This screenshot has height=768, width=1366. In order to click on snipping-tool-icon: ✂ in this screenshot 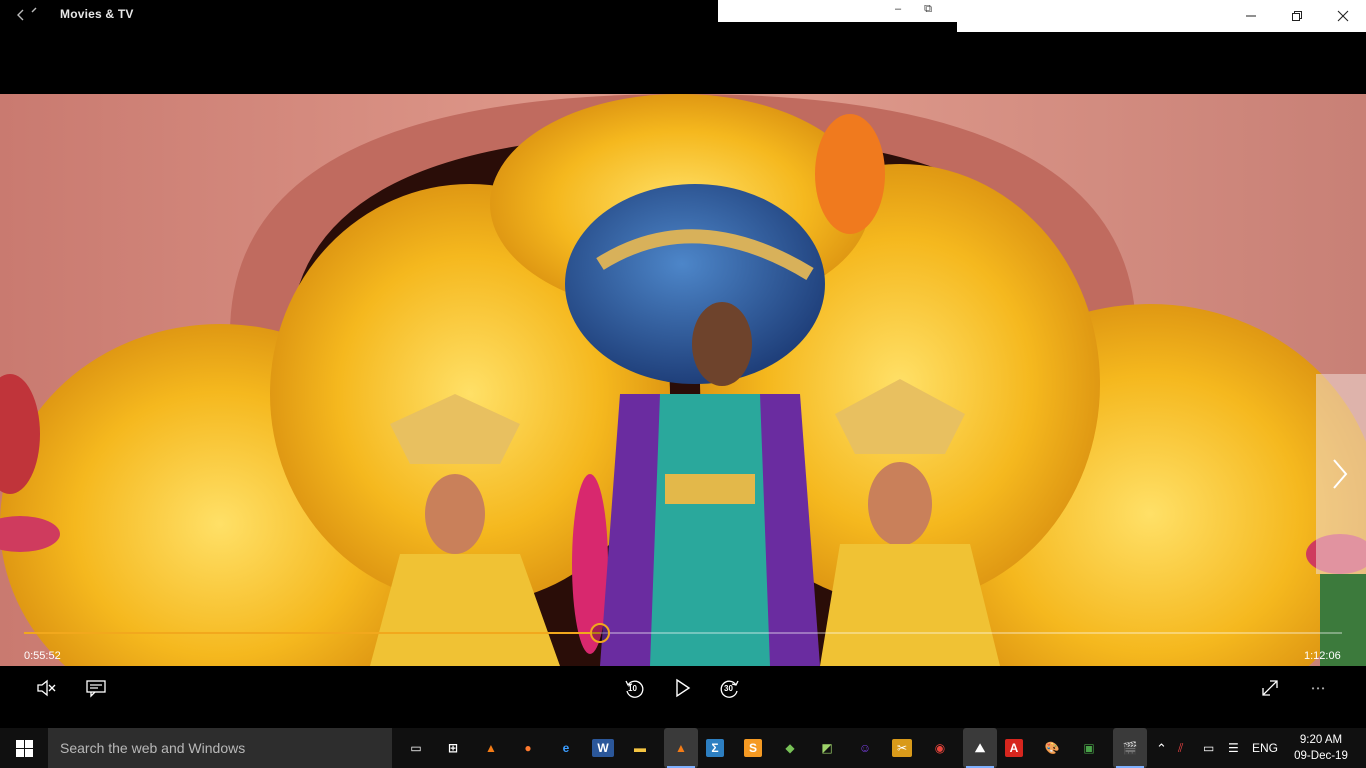, I will do `click(902, 748)`.